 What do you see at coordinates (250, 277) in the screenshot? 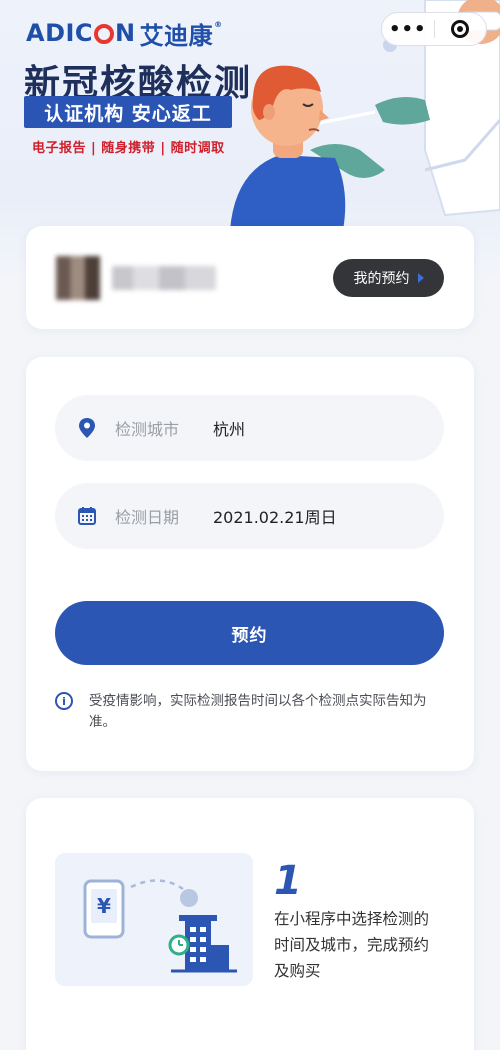
I see `user-card: 我的预约` at bounding box center [250, 277].